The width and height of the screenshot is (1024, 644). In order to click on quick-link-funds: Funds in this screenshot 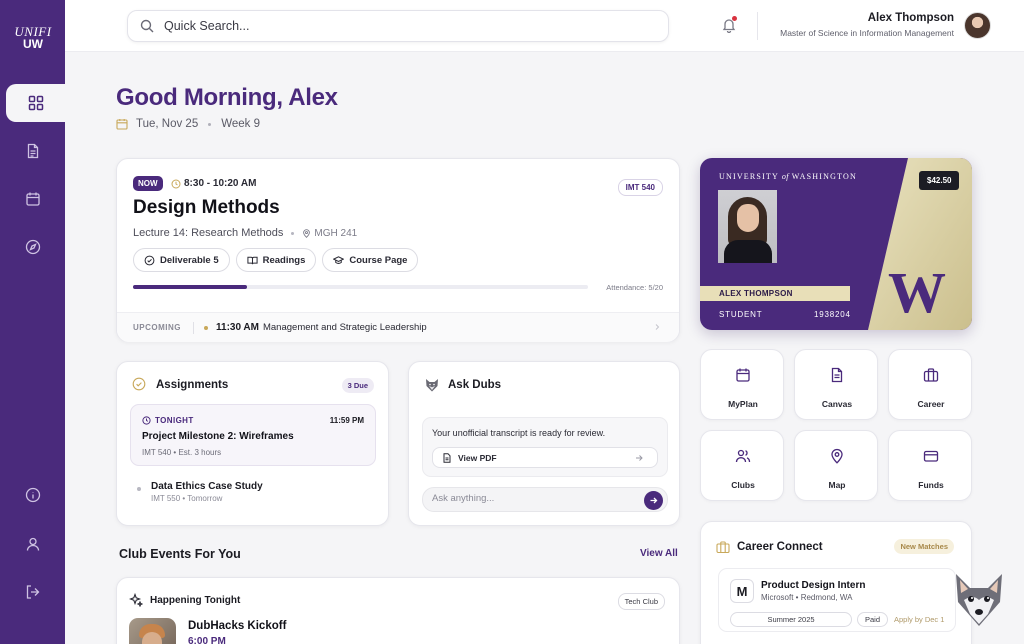, I will do `click(930, 465)`.